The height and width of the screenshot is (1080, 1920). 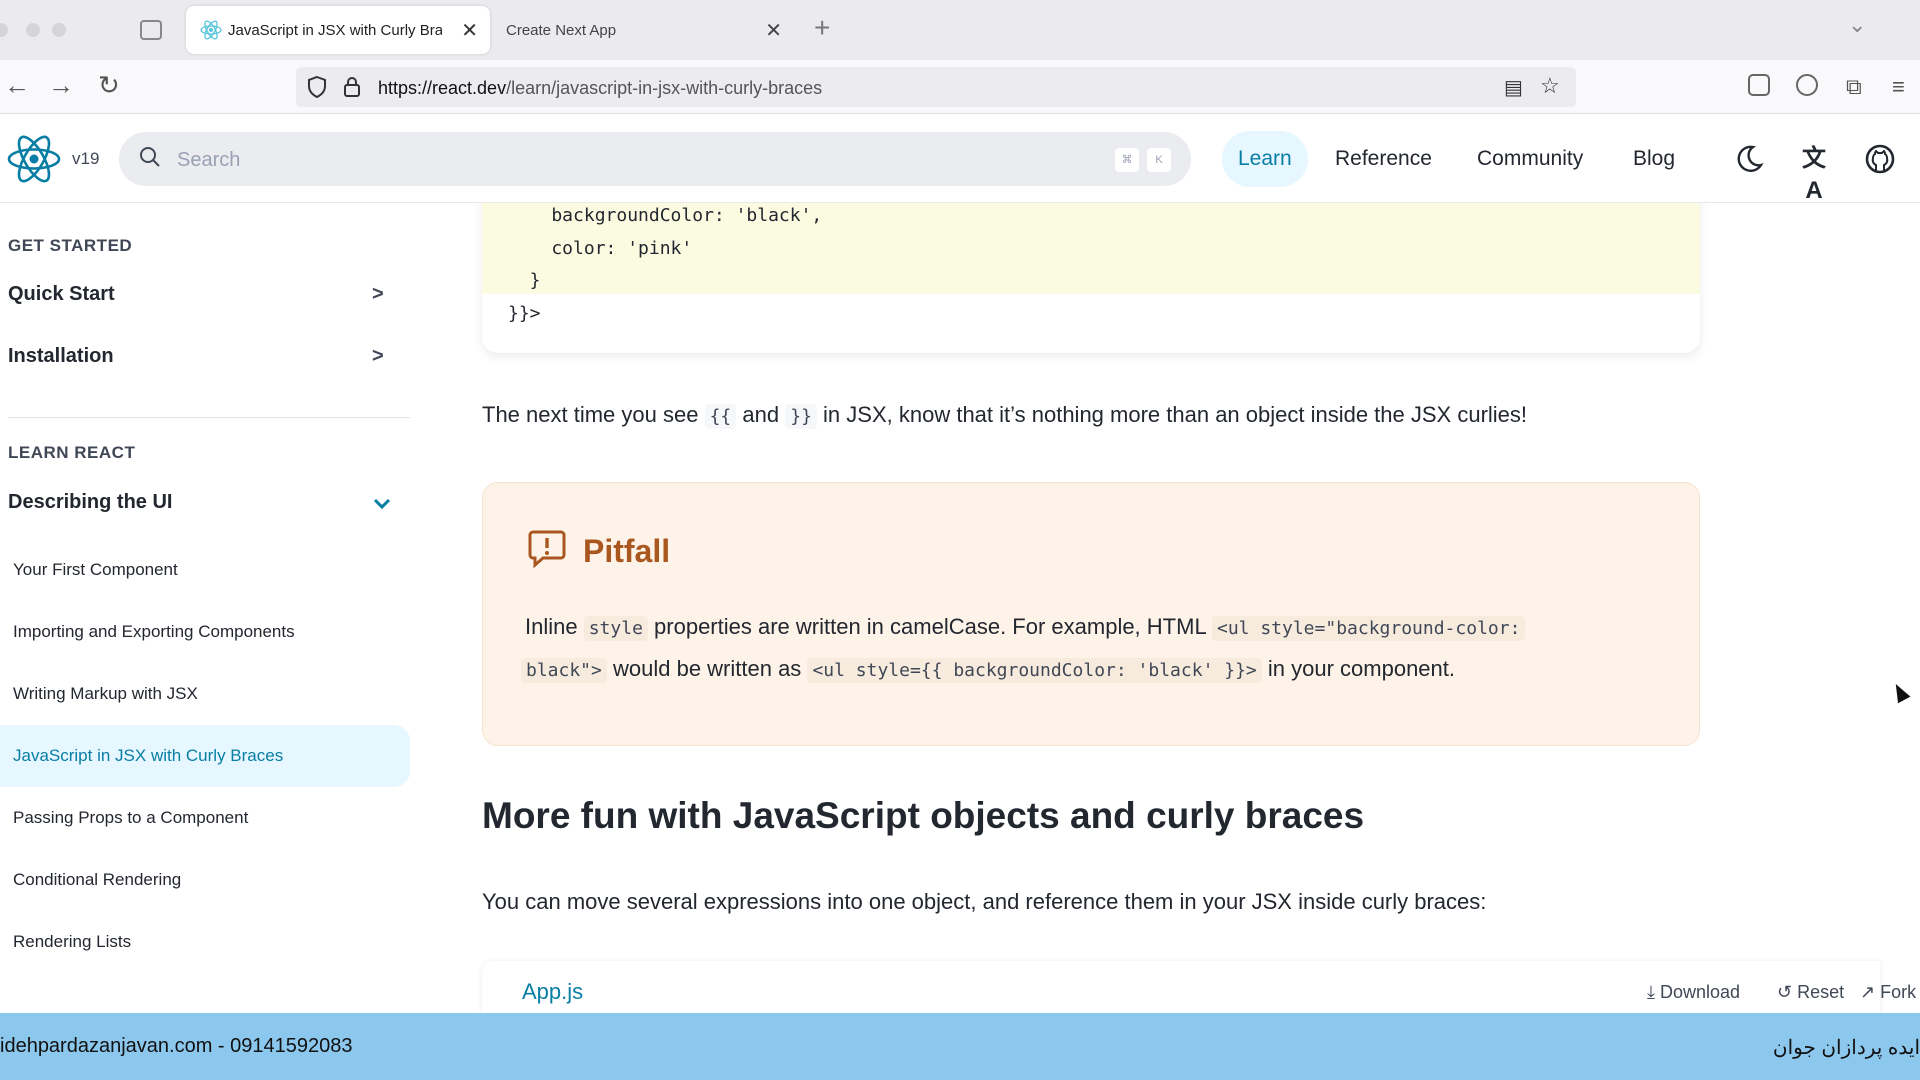 I want to click on sandbox-reset-button: ↺ Reset, so click(x=1810, y=992).